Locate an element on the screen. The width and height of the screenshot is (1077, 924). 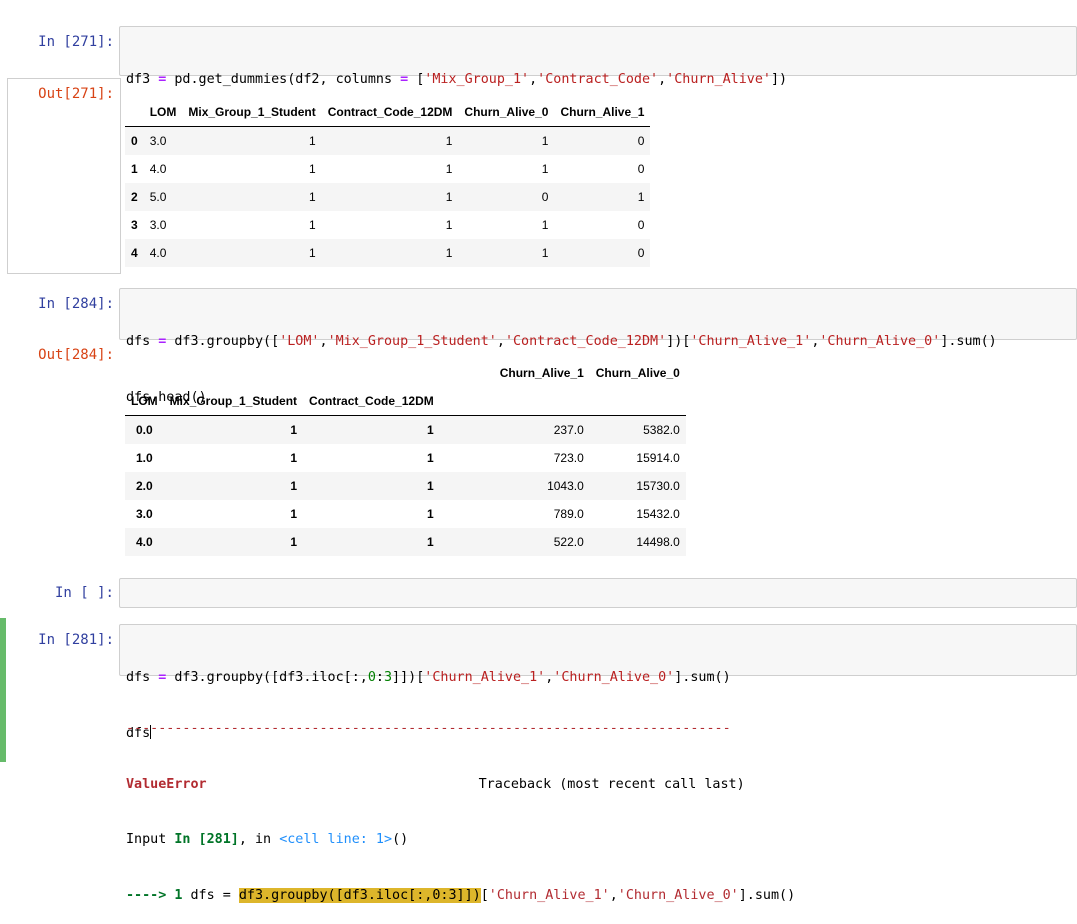
cell-271-out-prompt: Out[271]: is located at coordinates (76, 94).